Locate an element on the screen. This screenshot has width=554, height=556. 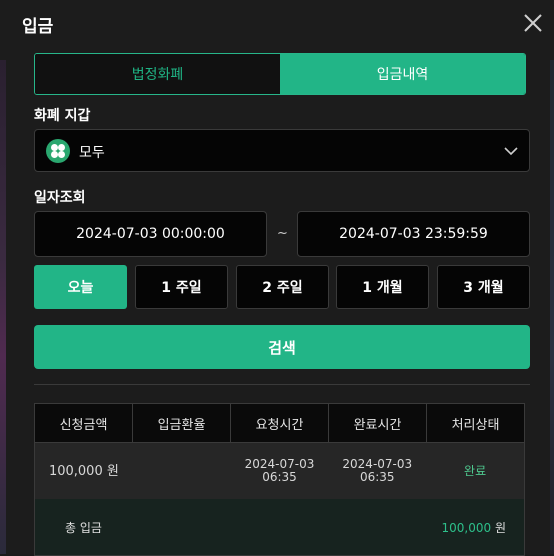
wallet-select-value: 모두 is located at coordinates (92, 153).